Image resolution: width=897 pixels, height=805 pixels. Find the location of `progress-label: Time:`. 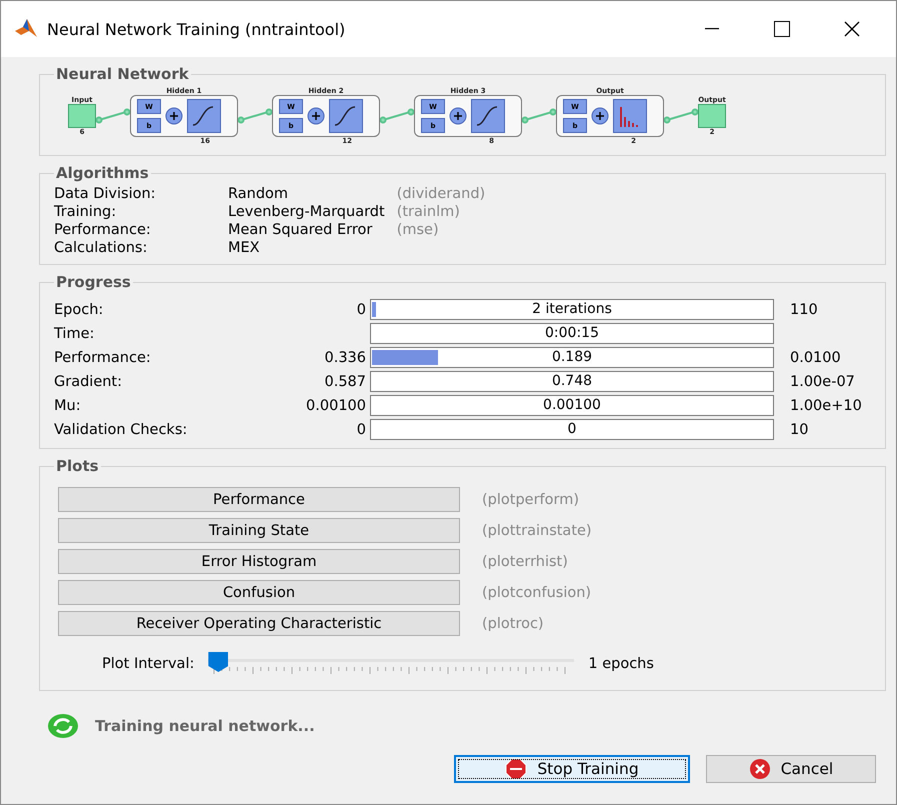

progress-label: Time: is located at coordinates (75, 334).